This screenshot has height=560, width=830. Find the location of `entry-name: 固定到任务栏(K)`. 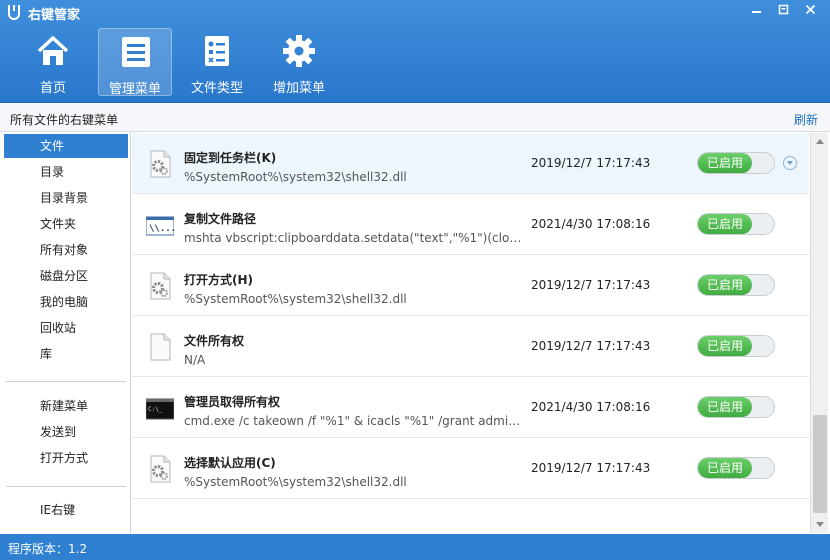

entry-name: 固定到任务栏(K) is located at coordinates (230, 158).